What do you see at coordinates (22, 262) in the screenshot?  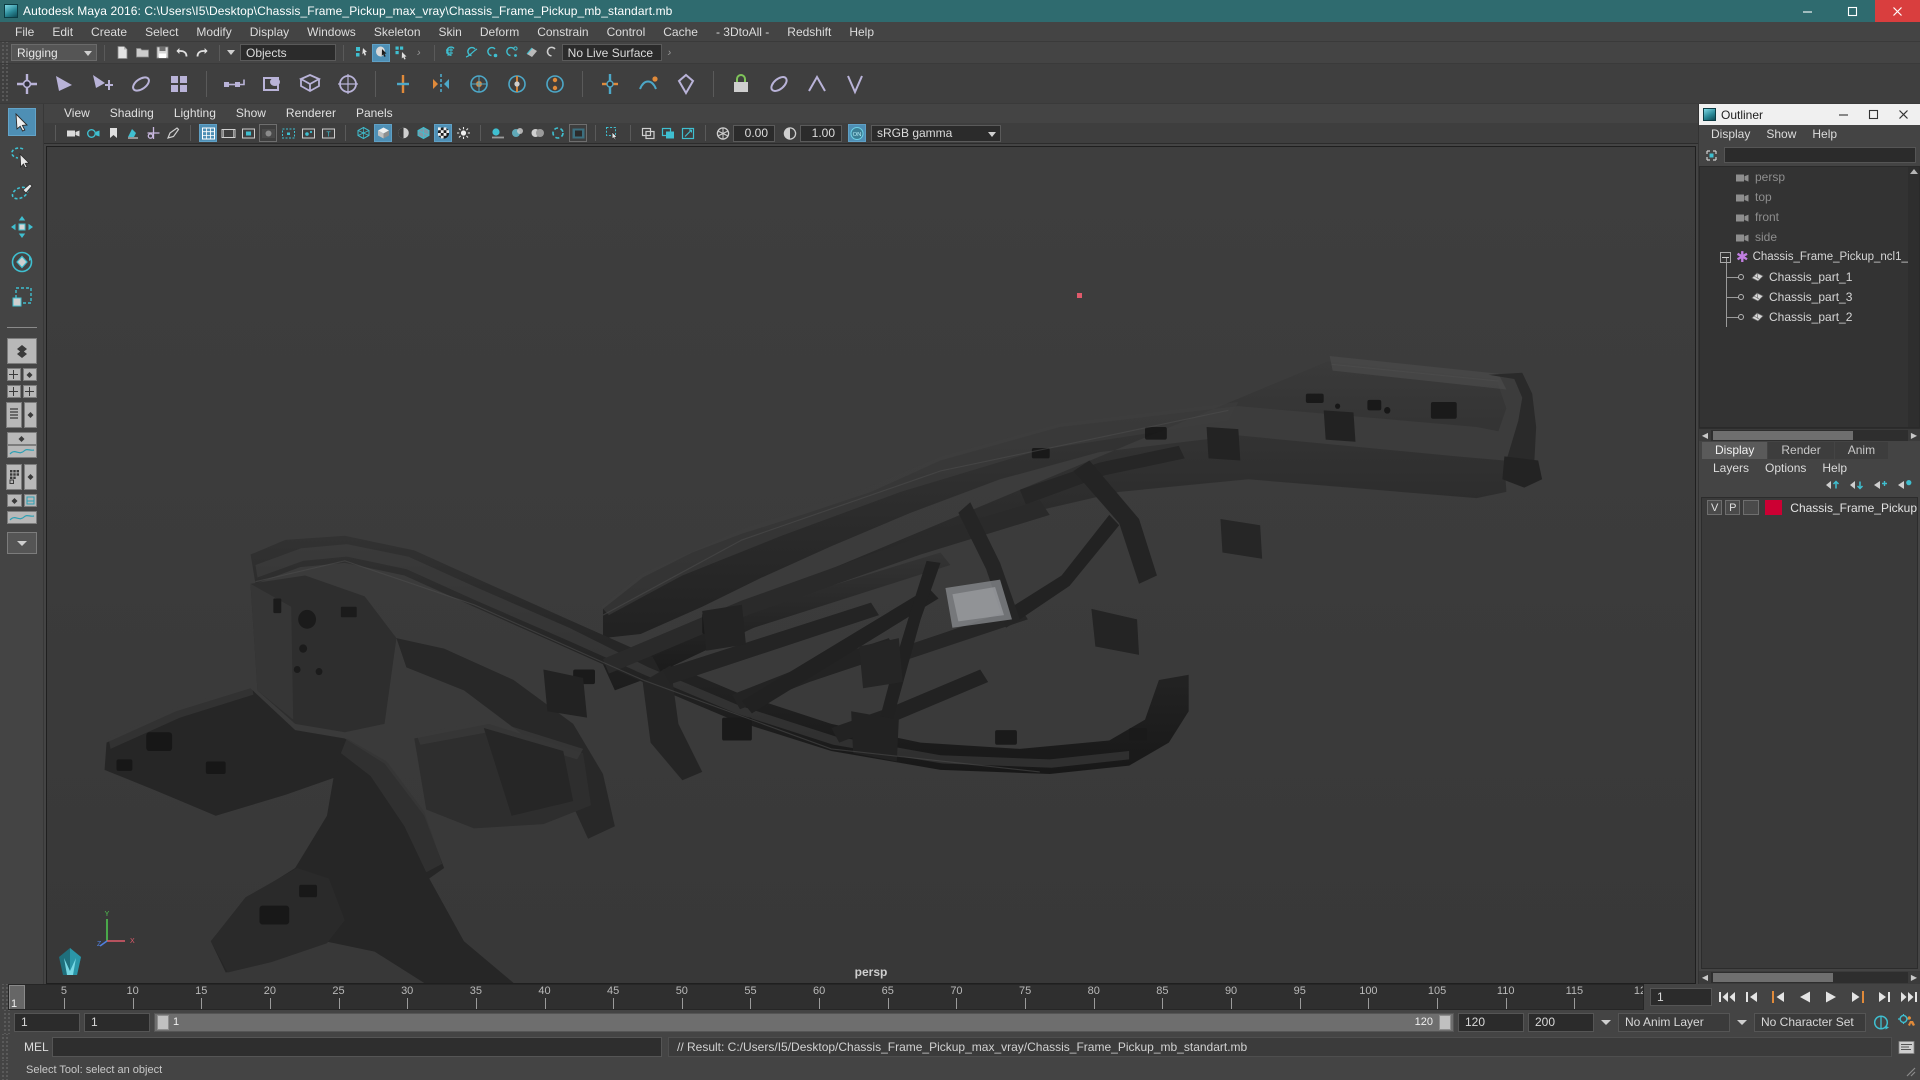 I see `rotate-tool` at bounding box center [22, 262].